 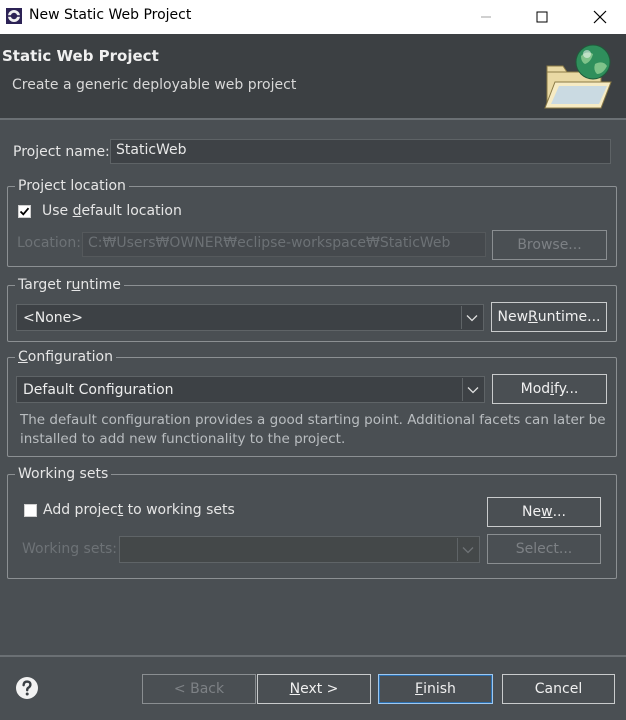 What do you see at coordinates (80, 510) in the screenshot?
I see `add-to-working-sets-pre: Add projec` at bounding box center [80, 510].